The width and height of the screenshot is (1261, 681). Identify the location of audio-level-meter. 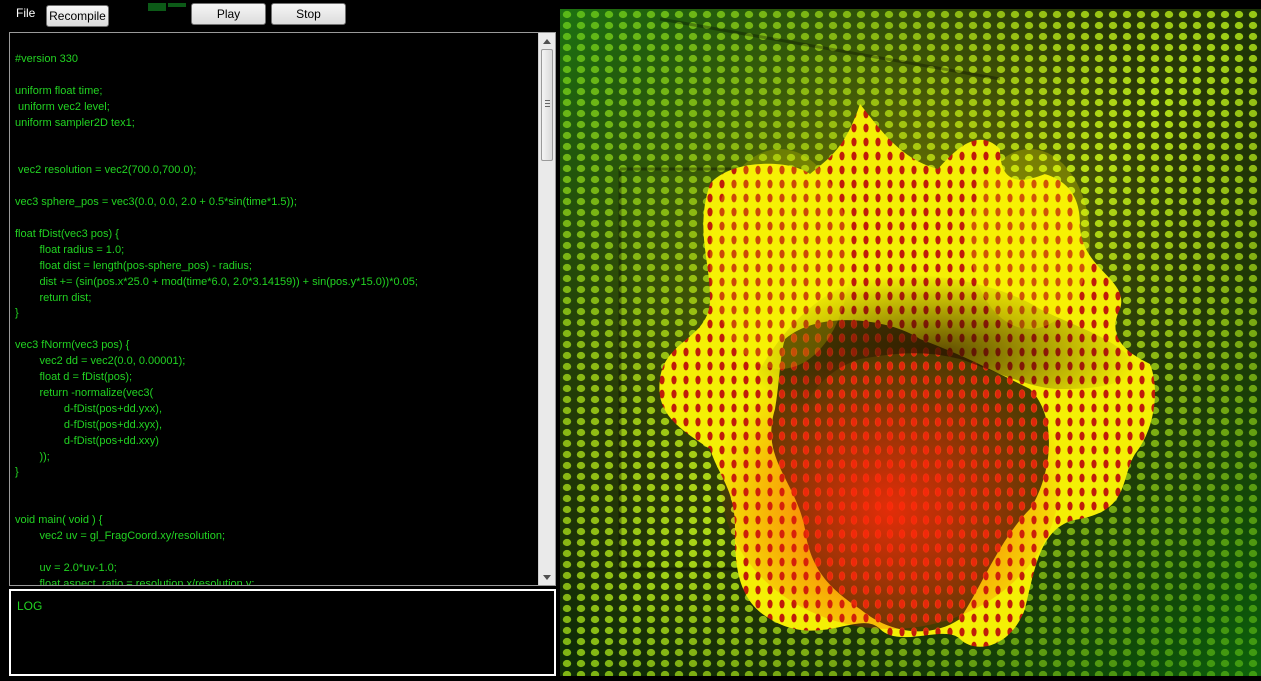
(168, 7).